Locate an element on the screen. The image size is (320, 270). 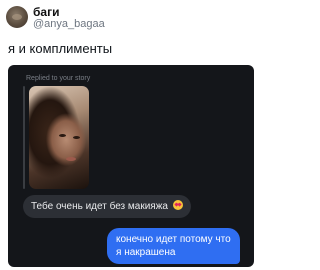
incoming-message: Тебе очень идет без макияжа is located at coordinates (107, 206).